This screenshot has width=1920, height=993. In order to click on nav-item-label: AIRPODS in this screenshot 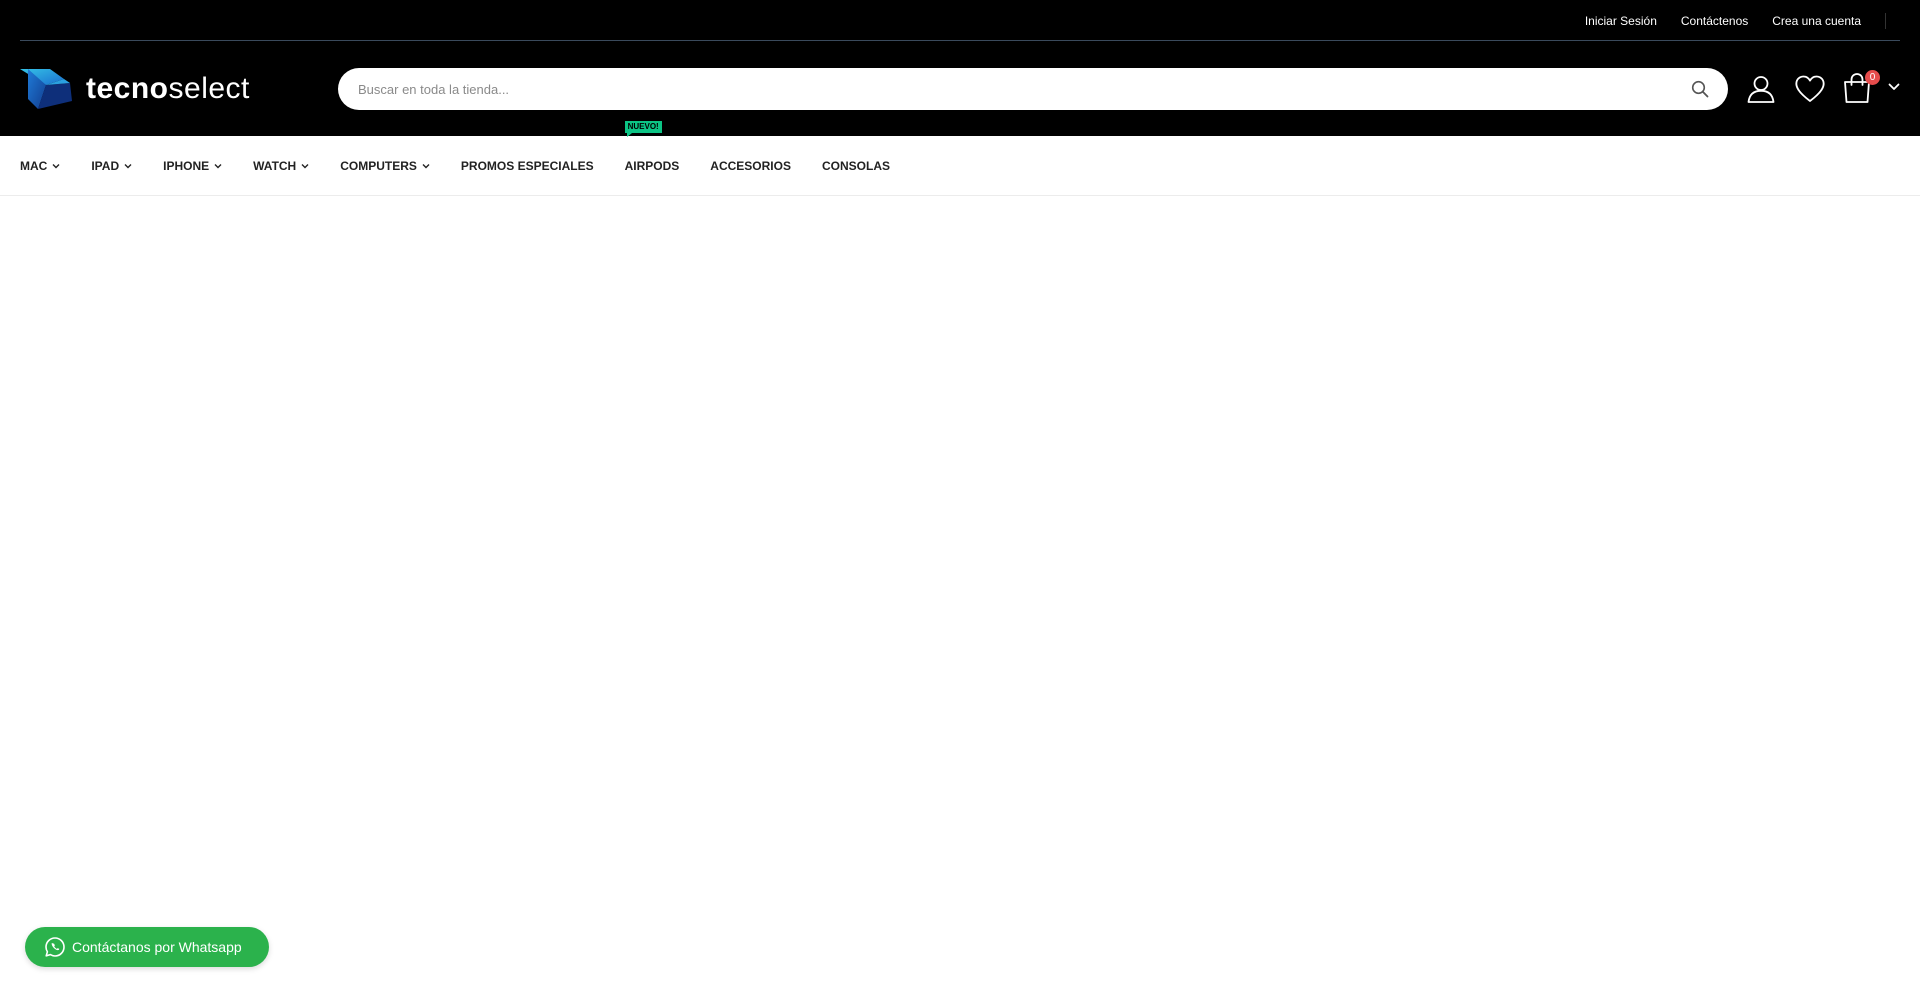, I will do `click(652, 166)`.